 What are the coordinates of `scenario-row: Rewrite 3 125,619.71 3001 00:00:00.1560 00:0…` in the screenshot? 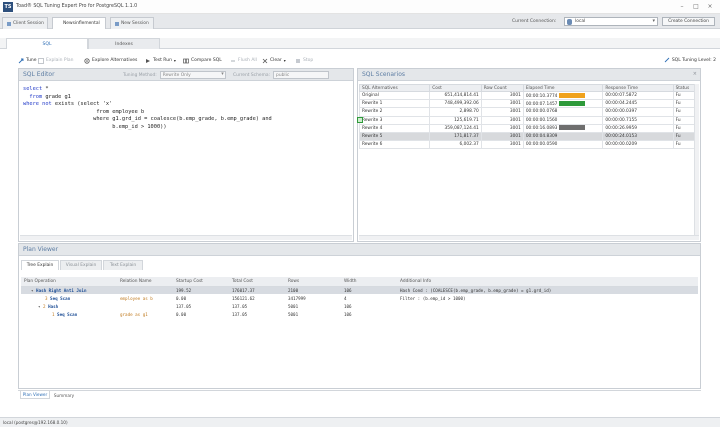 It's located at (528, 120).